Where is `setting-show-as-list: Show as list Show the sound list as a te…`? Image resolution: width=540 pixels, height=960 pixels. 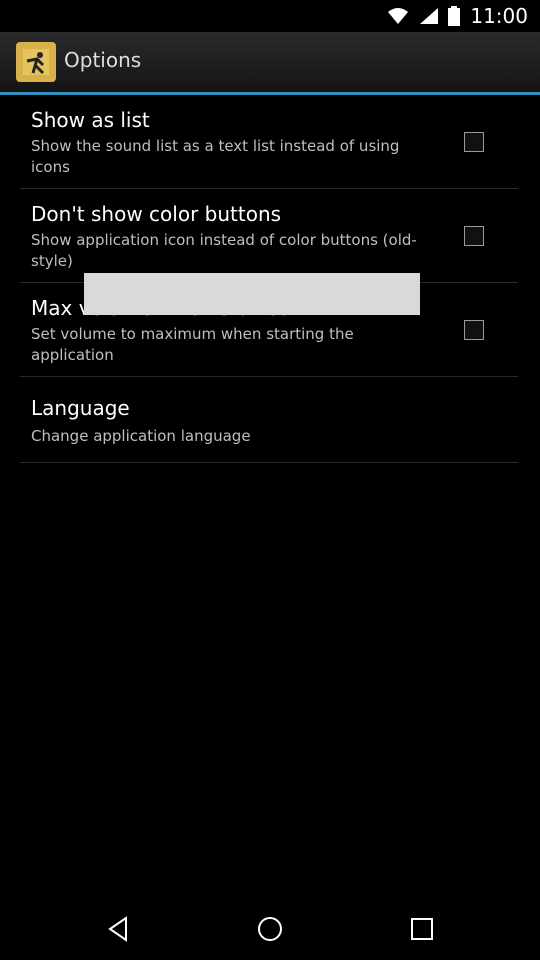
setting-show-as-list: Show as list Show the sound list as a te… is located at coordinates (269, 142).